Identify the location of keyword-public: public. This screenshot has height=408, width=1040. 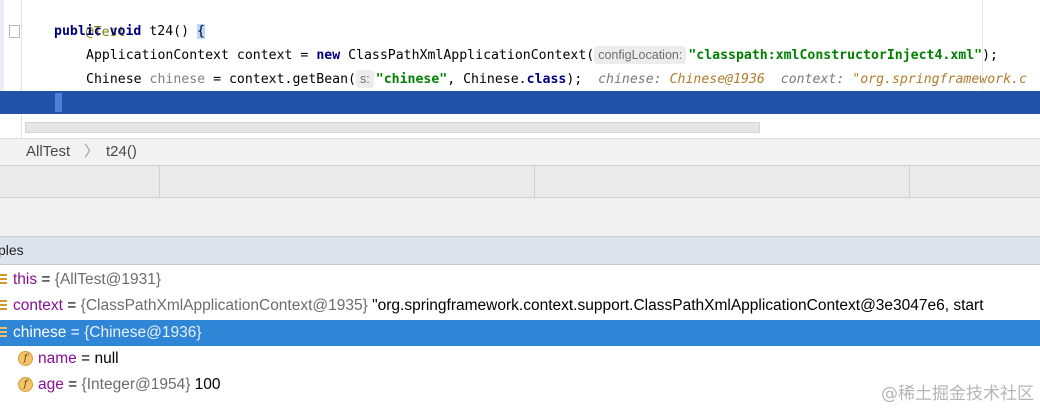
(78, 31).